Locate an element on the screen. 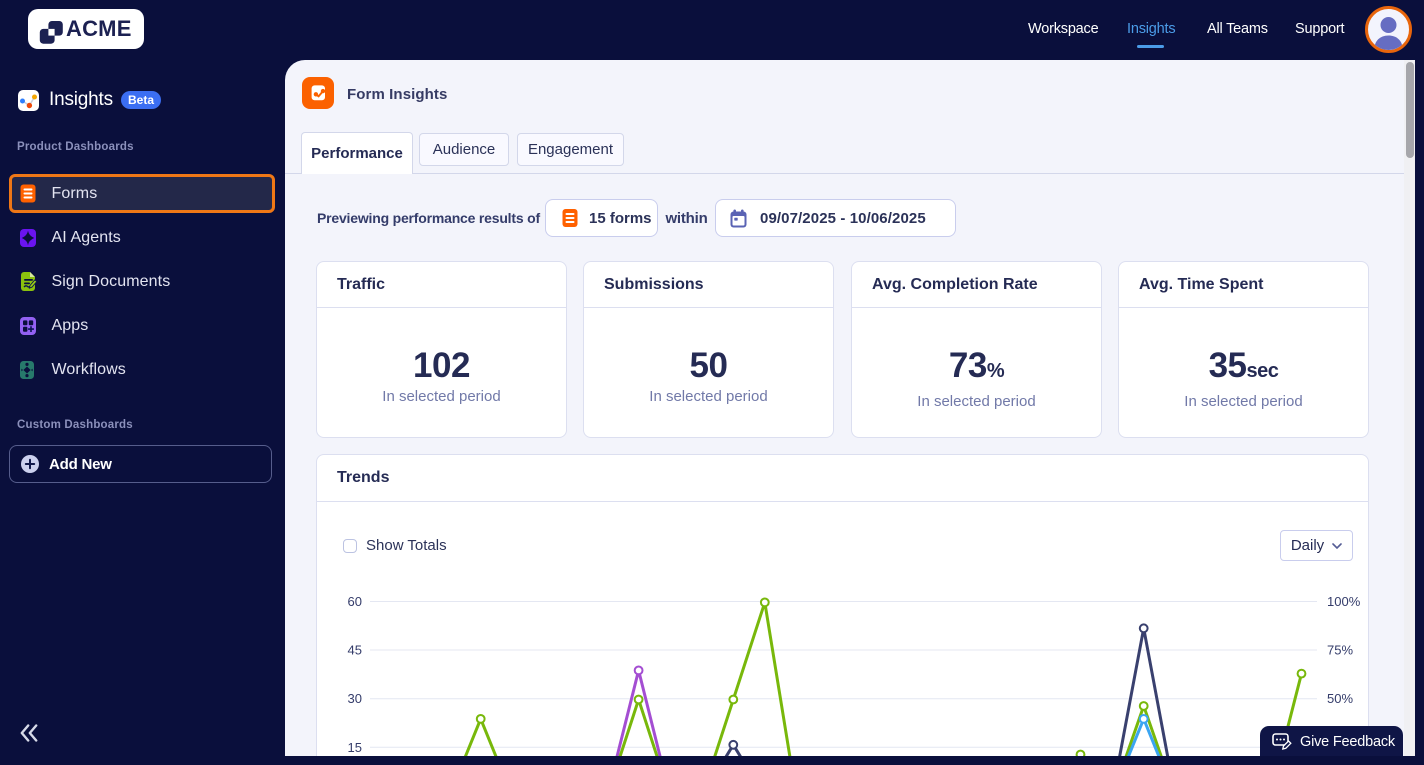  svg-text: 50% is located at coordinates (1340, 698).